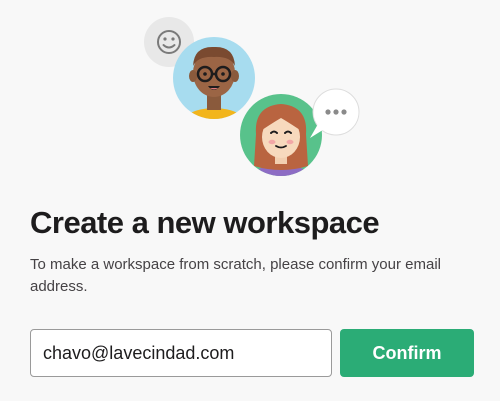  Describe the element at coordinates (181, 353) in the screenshot. I see `email-field` at that location.